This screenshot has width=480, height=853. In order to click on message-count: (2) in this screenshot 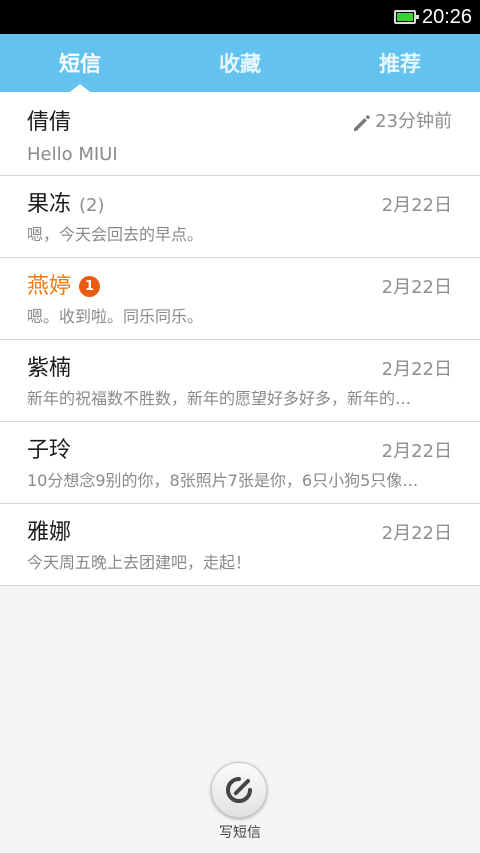, I will do `click(92, 205)`.